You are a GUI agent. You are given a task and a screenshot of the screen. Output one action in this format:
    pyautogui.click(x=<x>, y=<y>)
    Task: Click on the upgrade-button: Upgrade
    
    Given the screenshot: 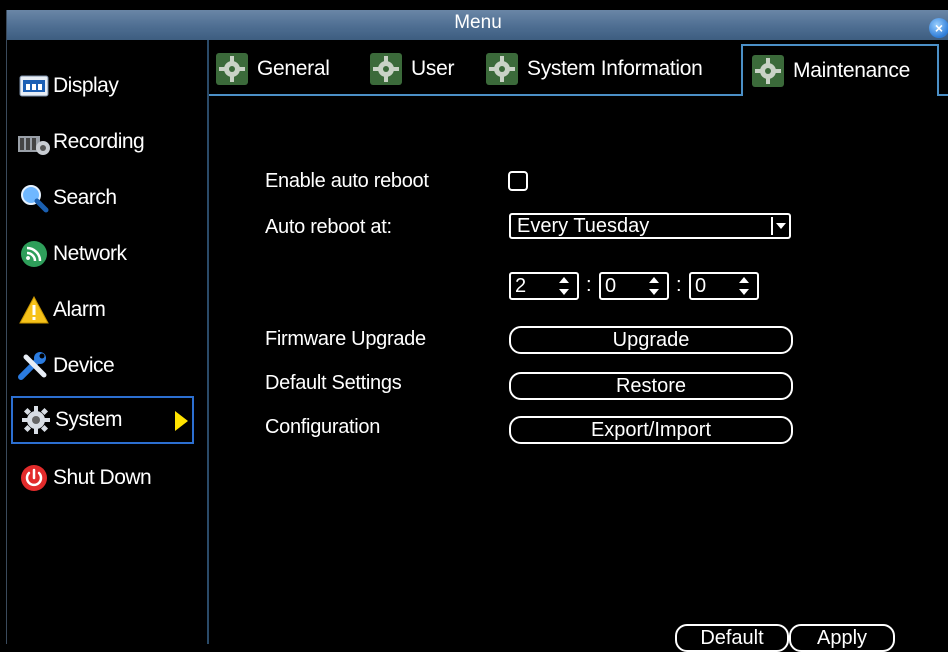 What is the action you would take?
    pyautogui.click(x=651, y=340)
    